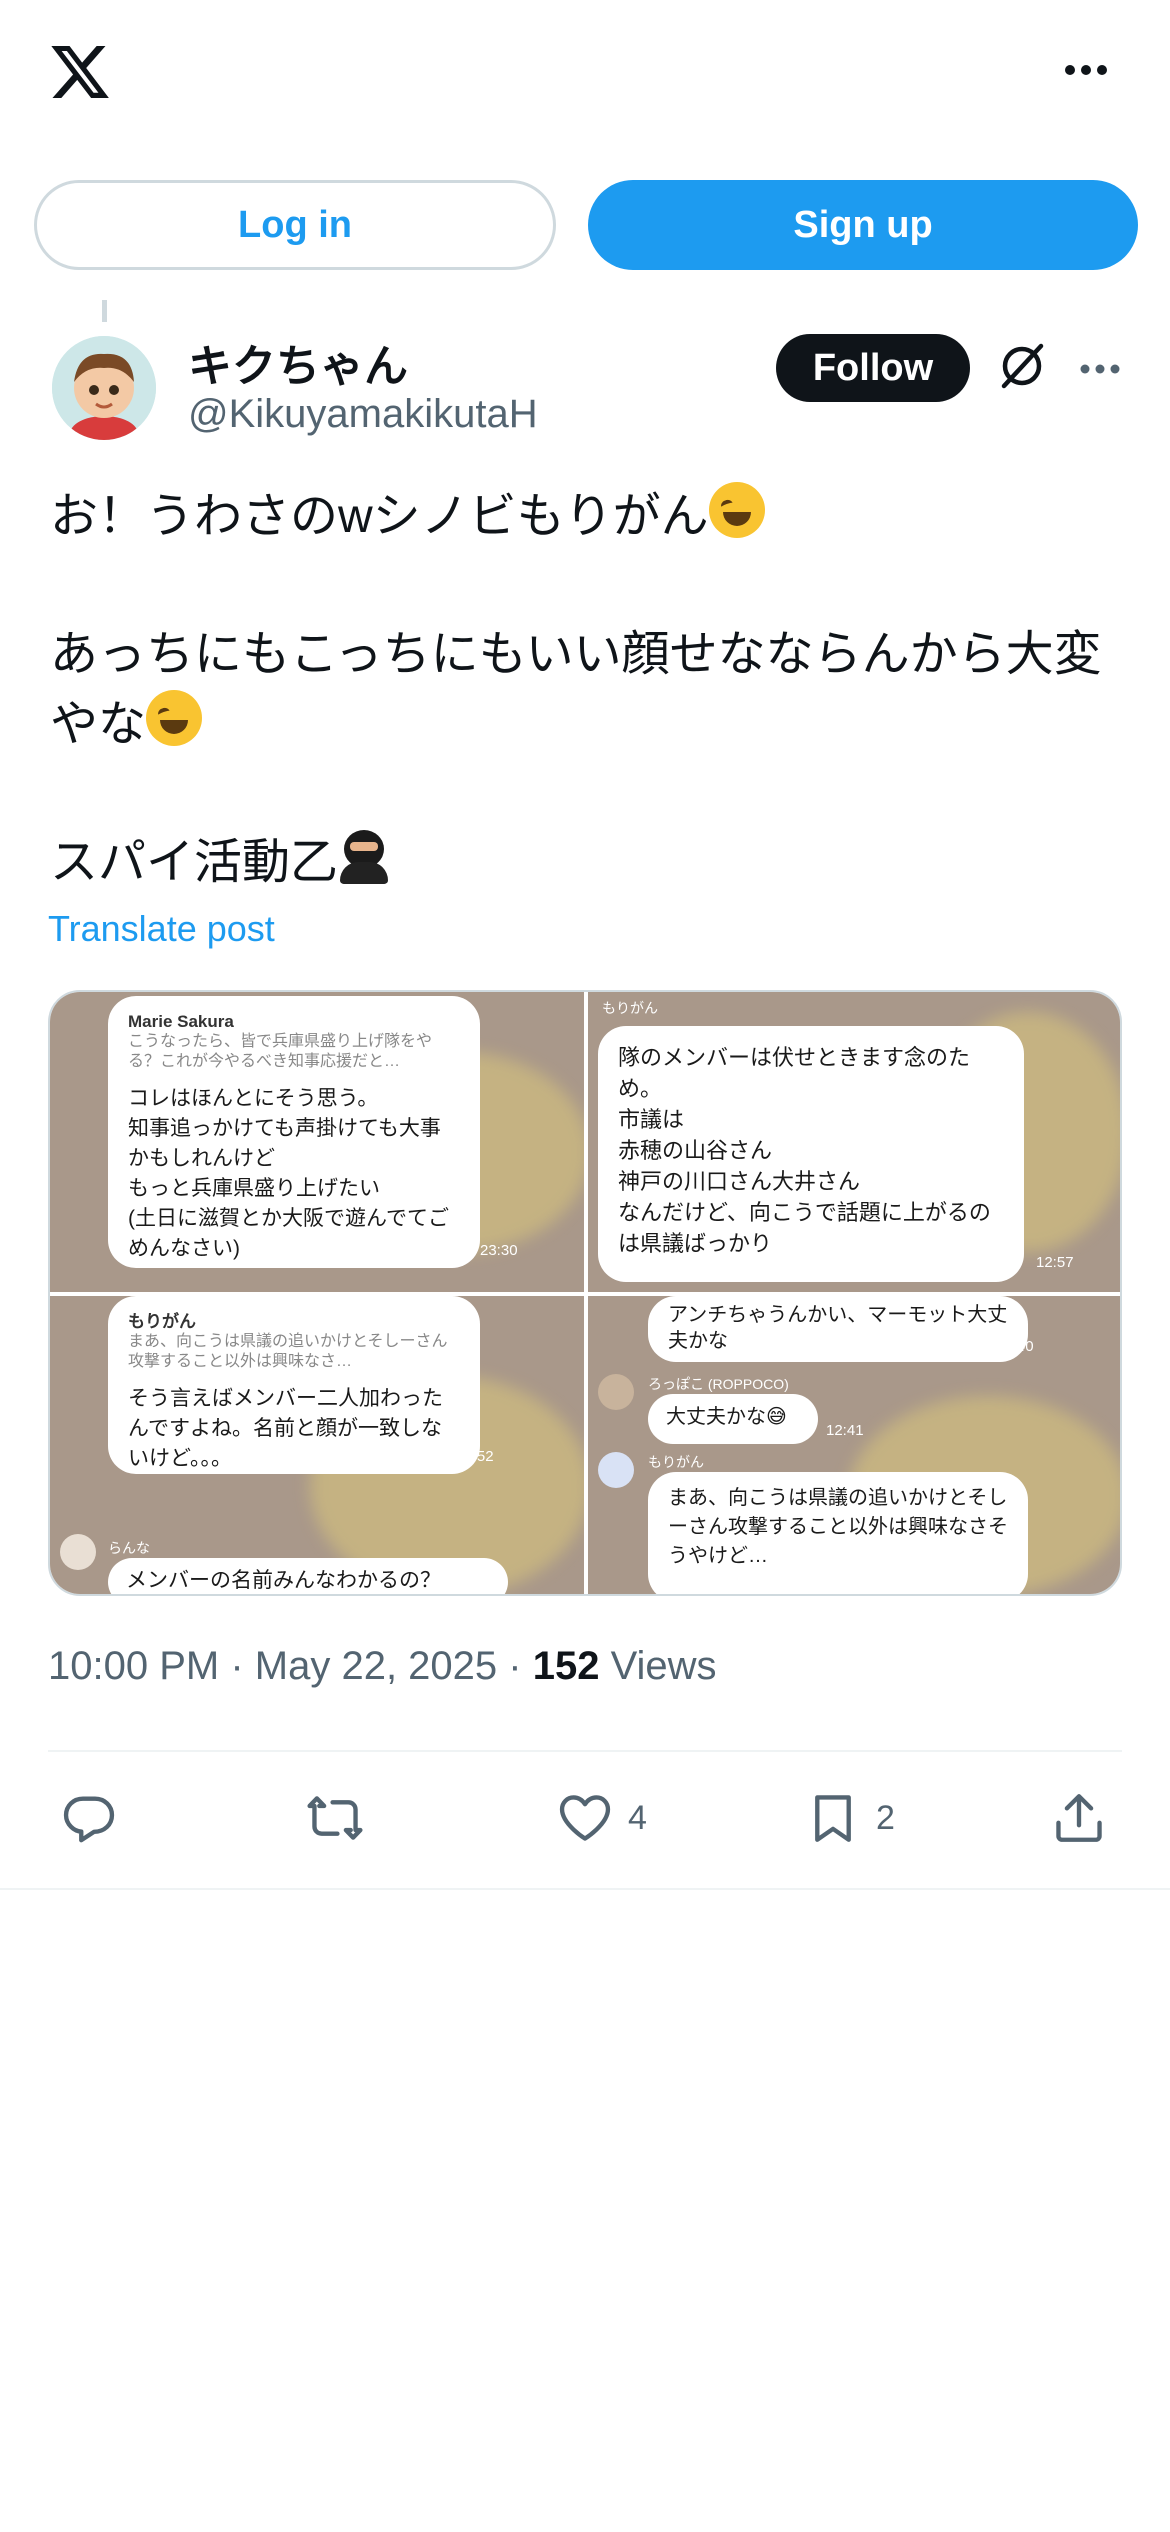 This screenshot has width=1170, height=2532. Describe the element at coordinates (1022, 366) in the screenshot. I see `grok-icon` at that location.